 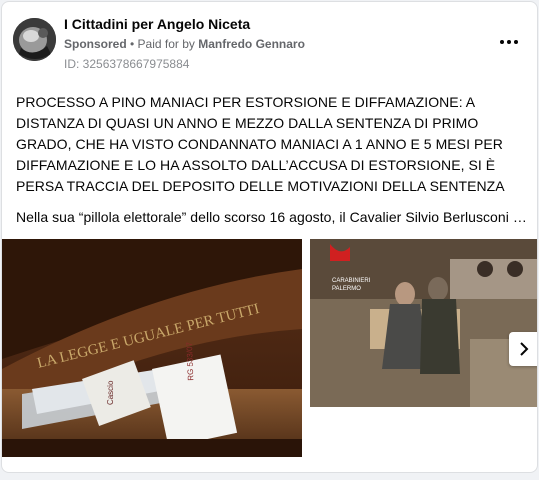 I want to click on page-name-link: I Cittadini per Angelo Niceta, so click(x=157, y=24).